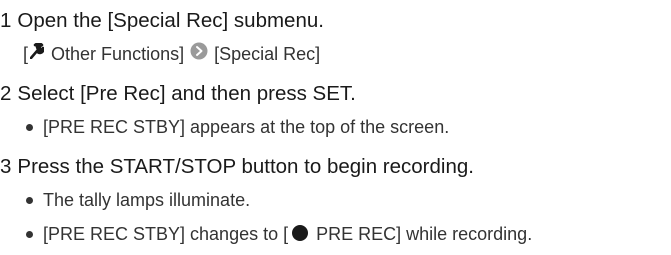  Describe the element at coordinates (118, 54) in the screenshot. I see `menu-other-functions: Other Functions]` at that location.